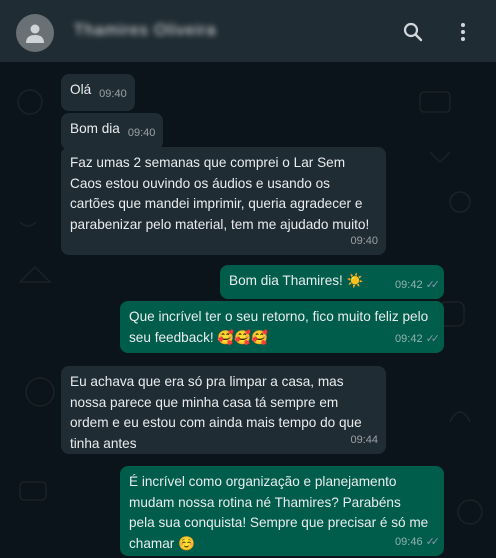 This screenshot has height=558, width=496. I want to click on message-time: 09:44, so click(364, 439).